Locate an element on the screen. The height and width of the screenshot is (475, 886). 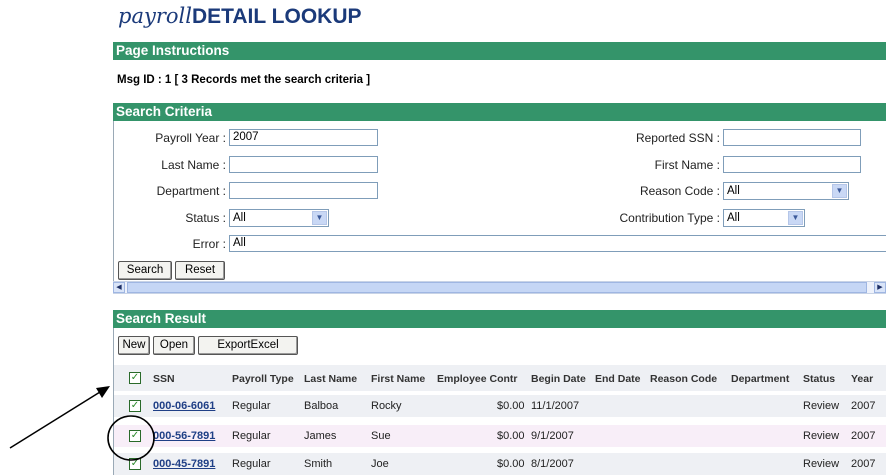
arrow-annotation is located at coordinates (82, 423).